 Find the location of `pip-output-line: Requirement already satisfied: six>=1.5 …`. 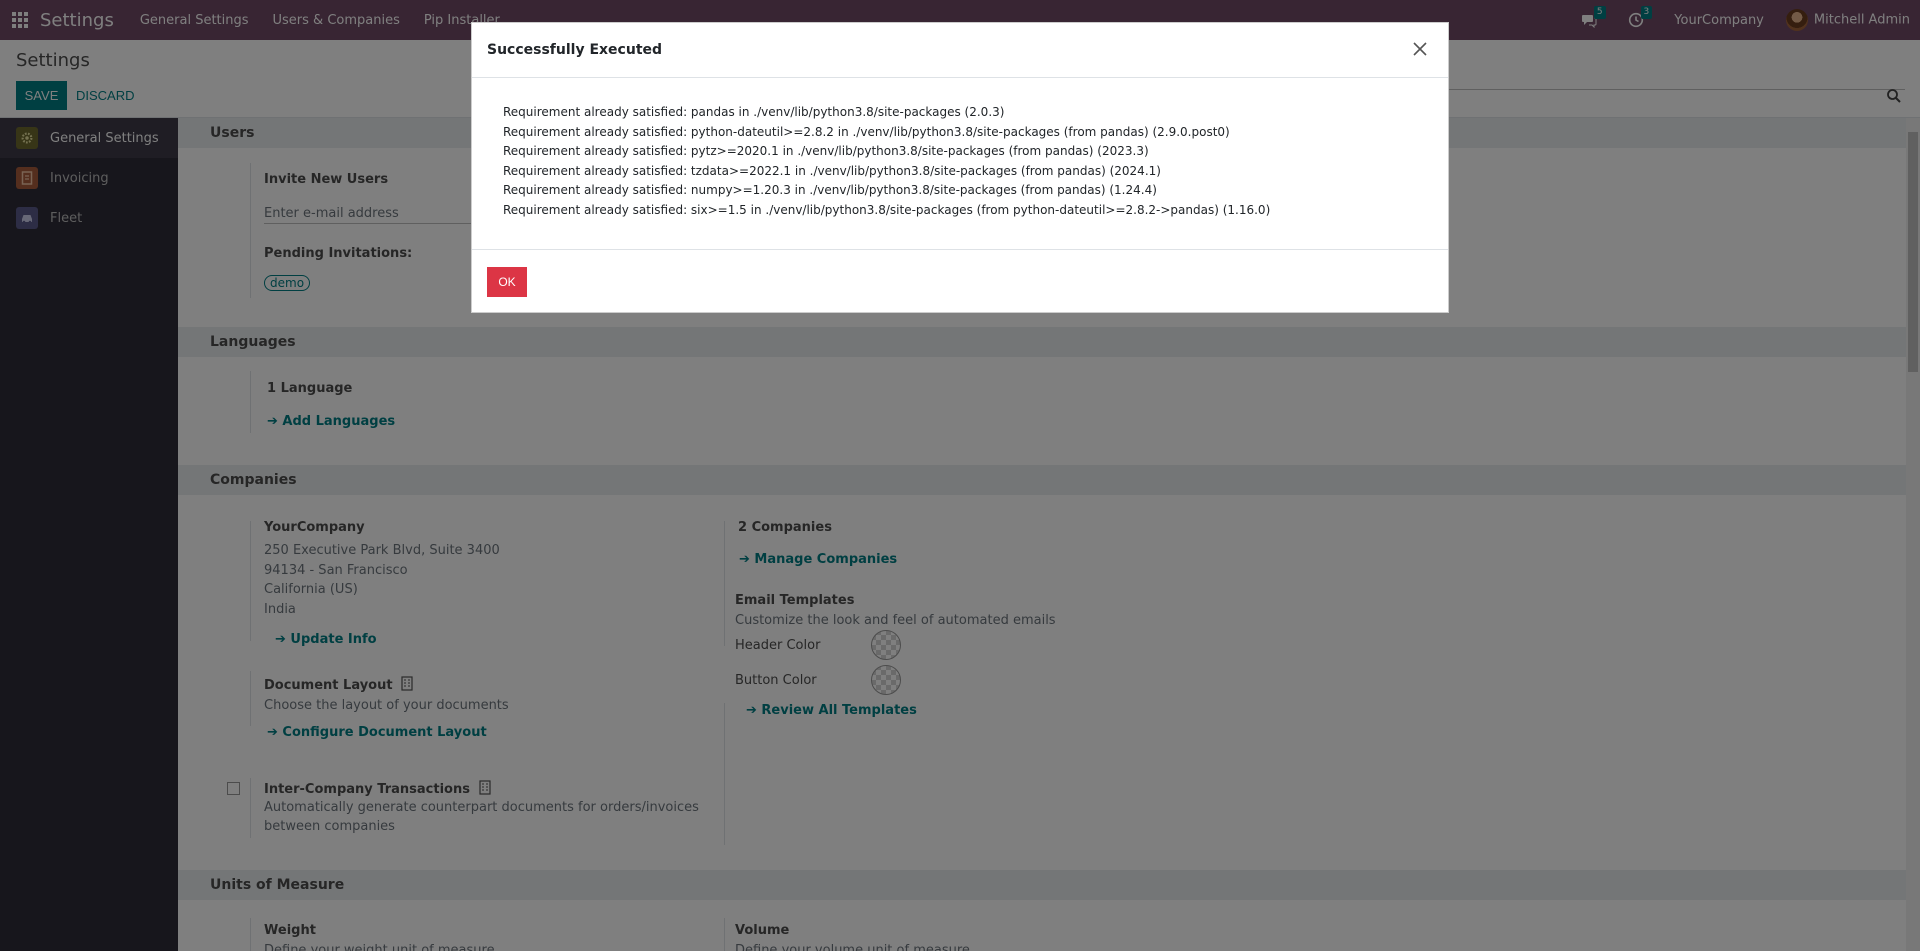

pip-output-line: Requirement already satisfied: six>=1.5 … is located at coordinates (887, 209).